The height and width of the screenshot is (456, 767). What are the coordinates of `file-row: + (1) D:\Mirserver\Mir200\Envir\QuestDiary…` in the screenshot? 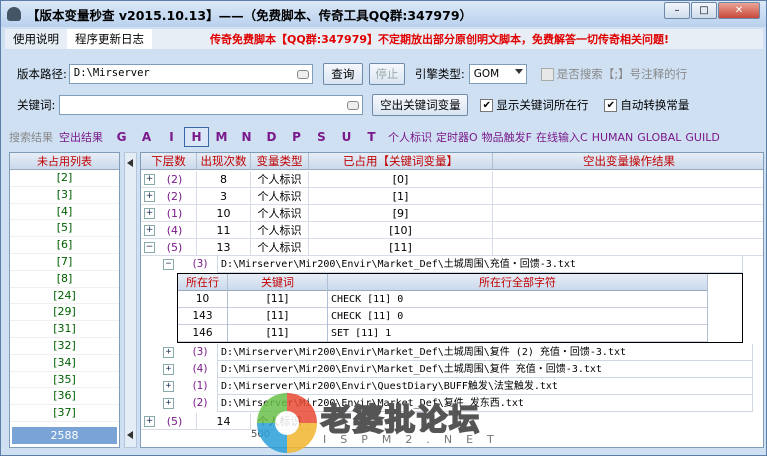 It's located at (455, 386).